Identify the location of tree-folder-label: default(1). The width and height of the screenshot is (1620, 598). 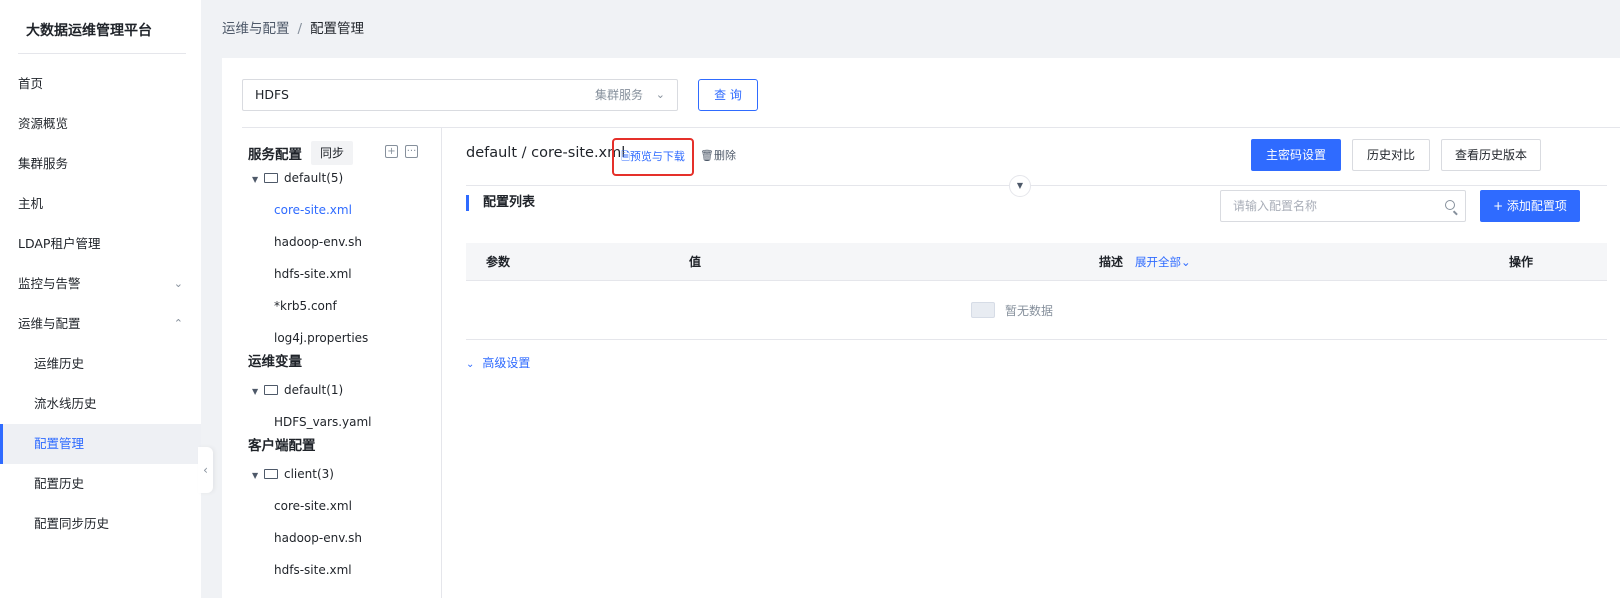
(314, 390).